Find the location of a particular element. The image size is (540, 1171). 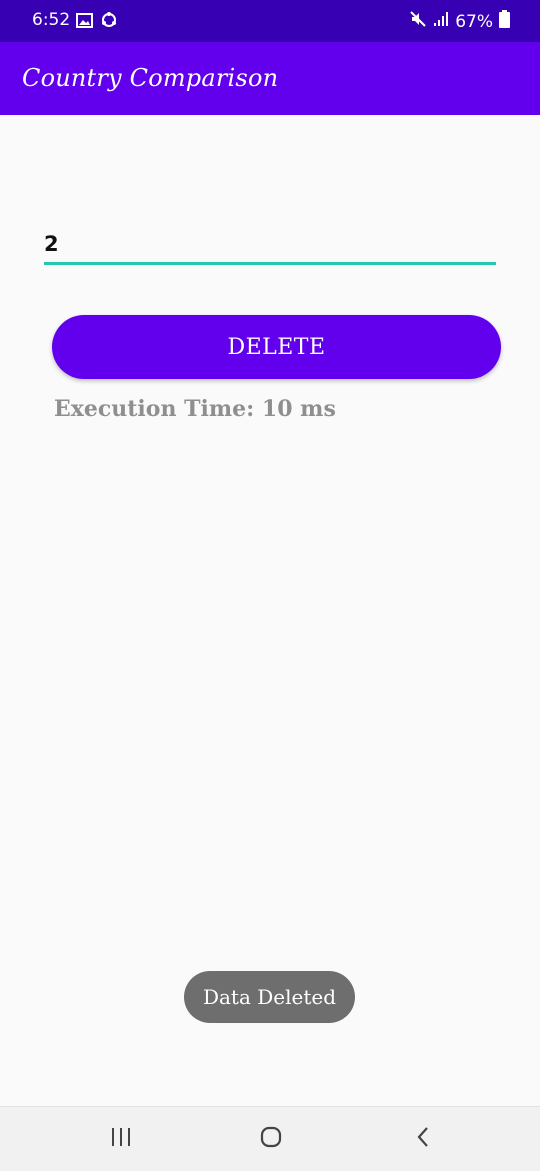

home-button is located at coordinates (271, 1139).